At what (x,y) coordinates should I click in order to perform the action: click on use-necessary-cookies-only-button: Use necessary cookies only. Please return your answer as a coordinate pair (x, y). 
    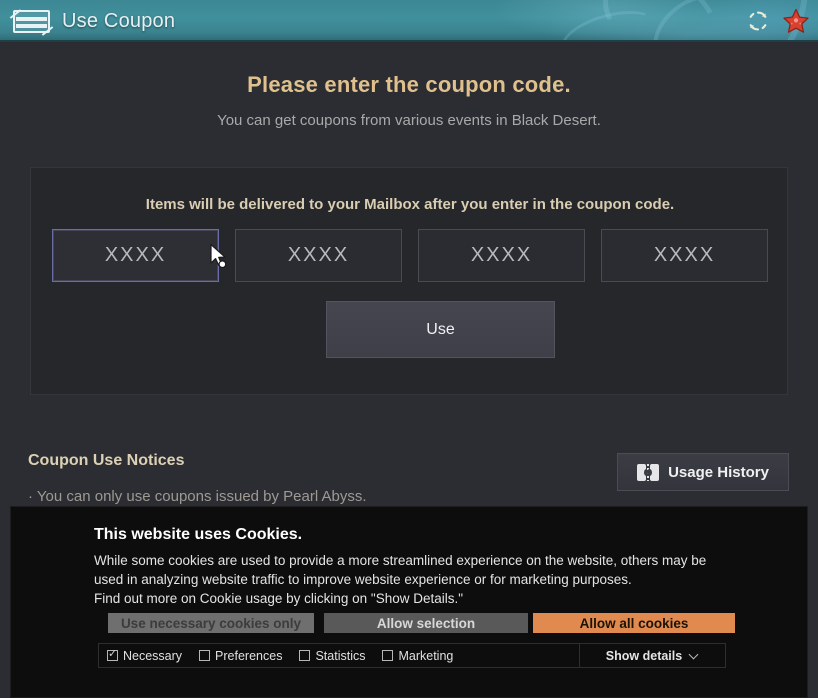
    Looking at the image, I should click on (211, 623).